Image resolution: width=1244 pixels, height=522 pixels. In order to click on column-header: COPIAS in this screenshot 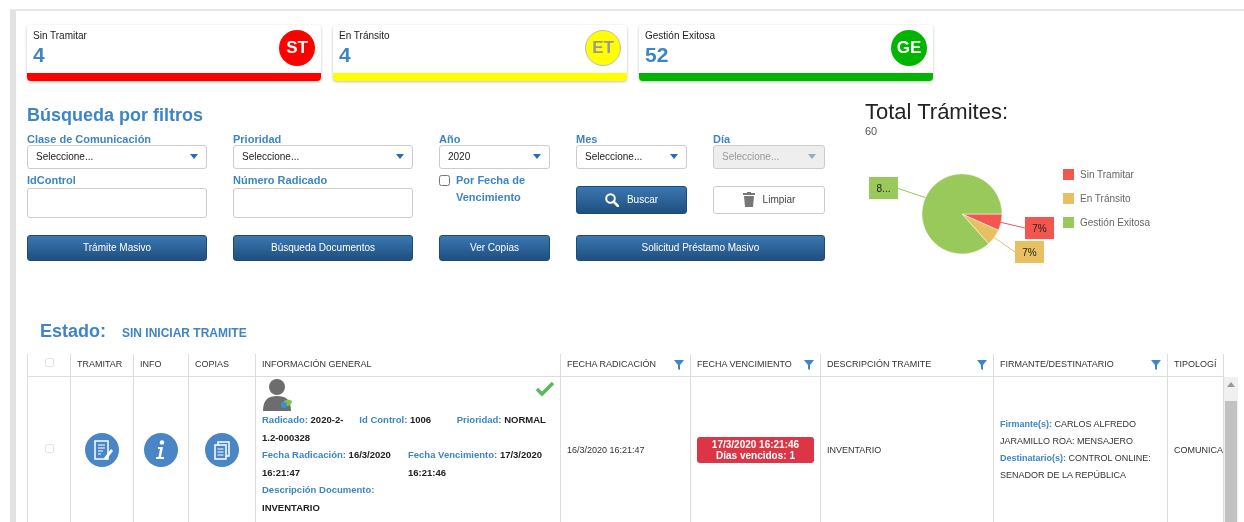, I will do `click(212, 364)`.